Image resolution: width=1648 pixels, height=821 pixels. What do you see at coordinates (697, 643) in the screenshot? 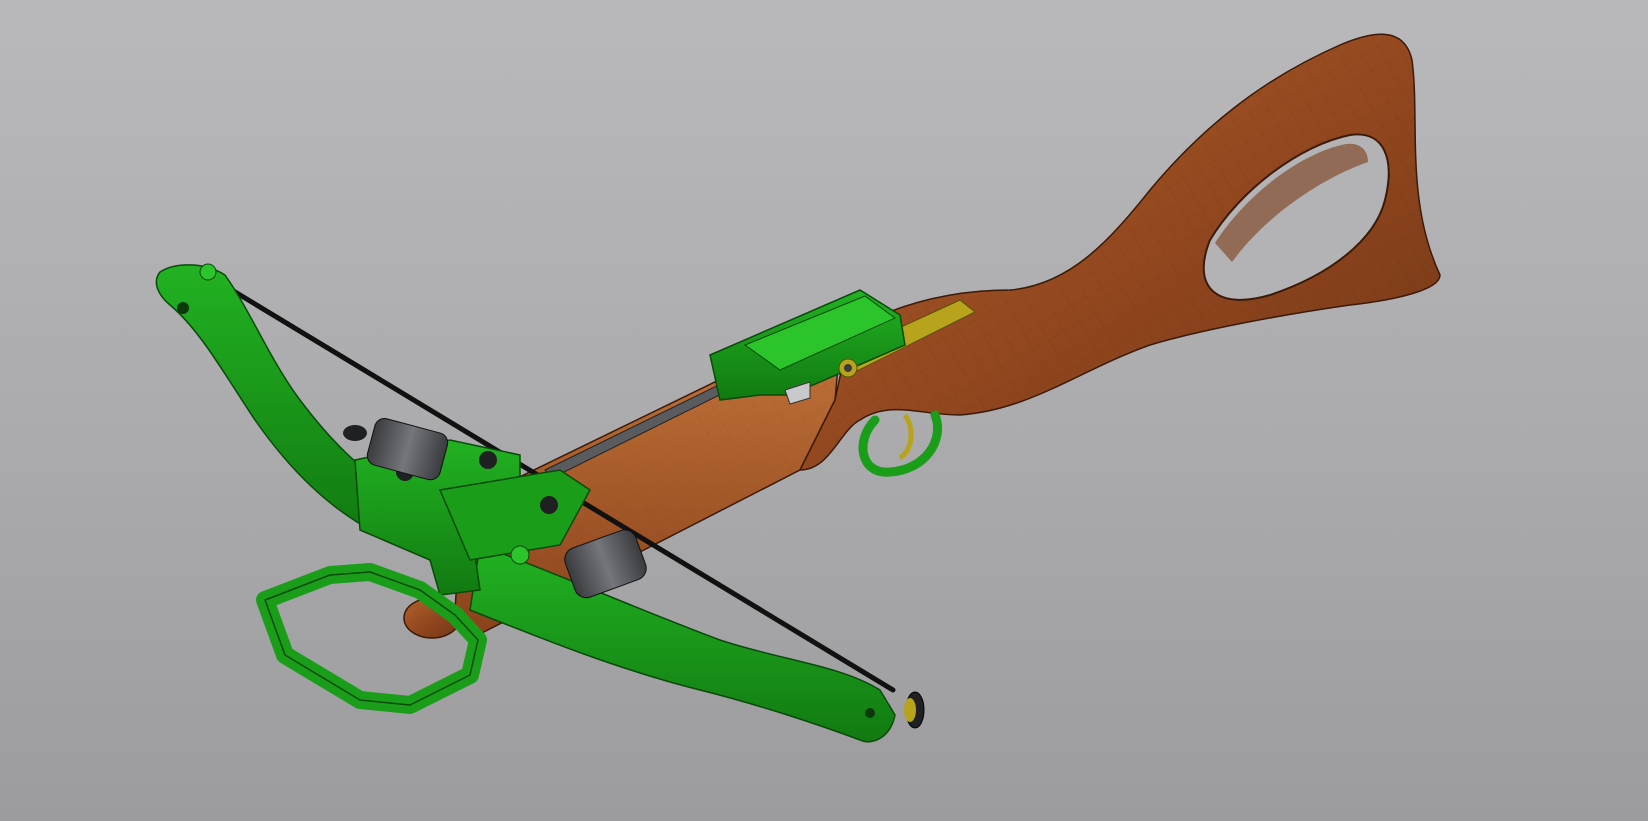
I see `bow-limb-right` at bounding box center [697, 643].